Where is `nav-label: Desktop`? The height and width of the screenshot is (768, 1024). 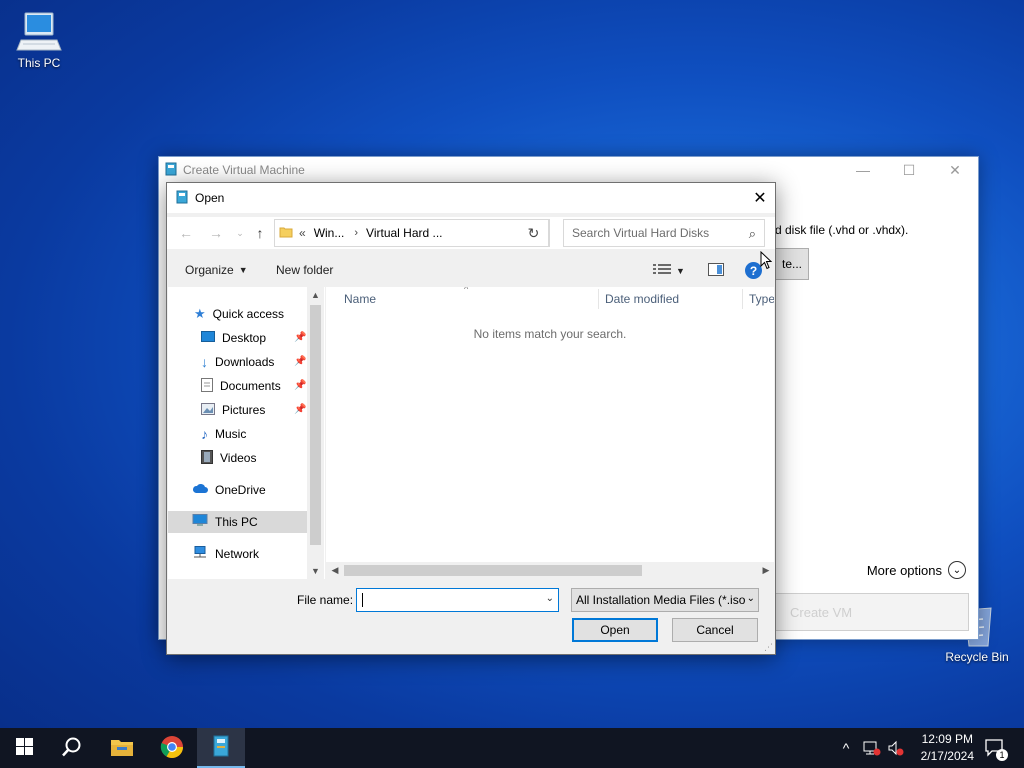
nav-label: Desktop is located at coordinates (244, 338).